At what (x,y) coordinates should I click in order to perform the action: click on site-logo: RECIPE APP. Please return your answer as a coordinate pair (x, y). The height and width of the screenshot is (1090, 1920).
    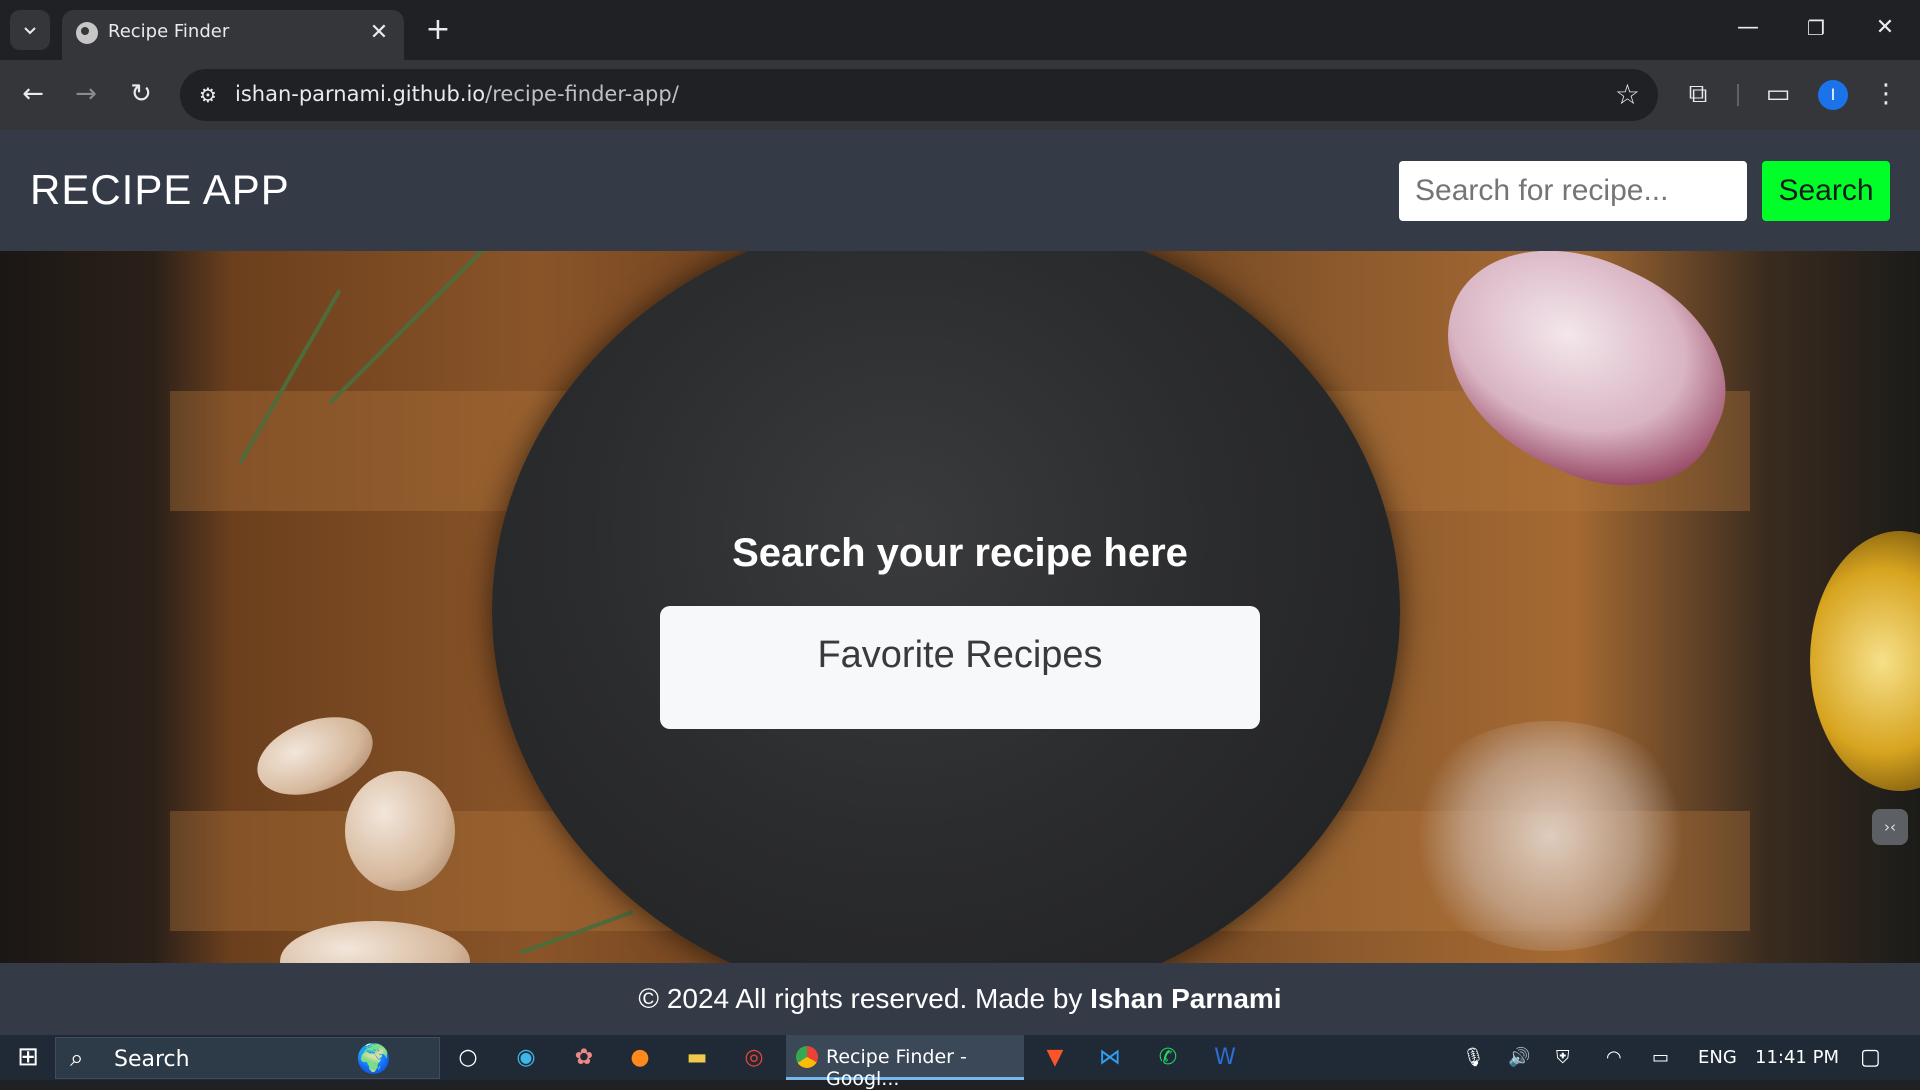
    Looking at the image, I should click on (160, 189).